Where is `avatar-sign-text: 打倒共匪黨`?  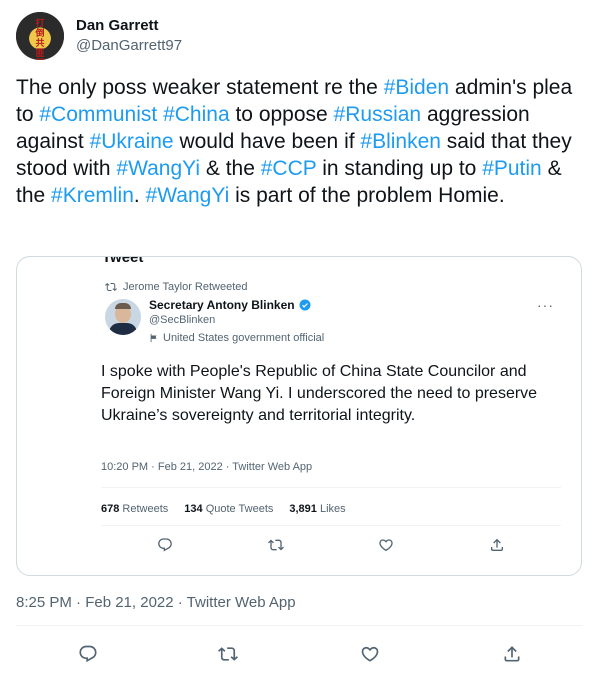
avatar-sign-text: 打倒共匪黨 is located at coordinates (40, 39).